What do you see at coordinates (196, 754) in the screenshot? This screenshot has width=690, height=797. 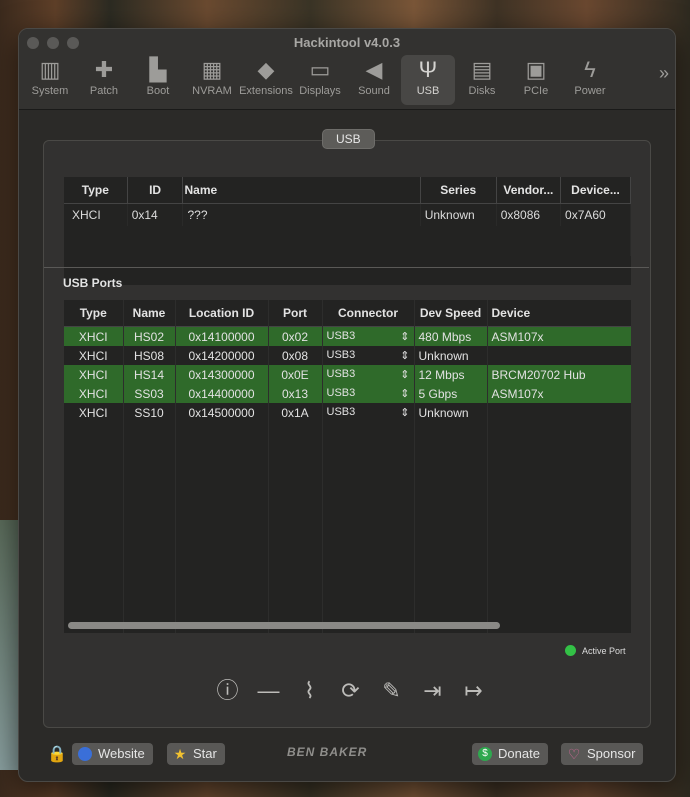 I see `star-button: ★ Star` at bounding box center [196, 754].